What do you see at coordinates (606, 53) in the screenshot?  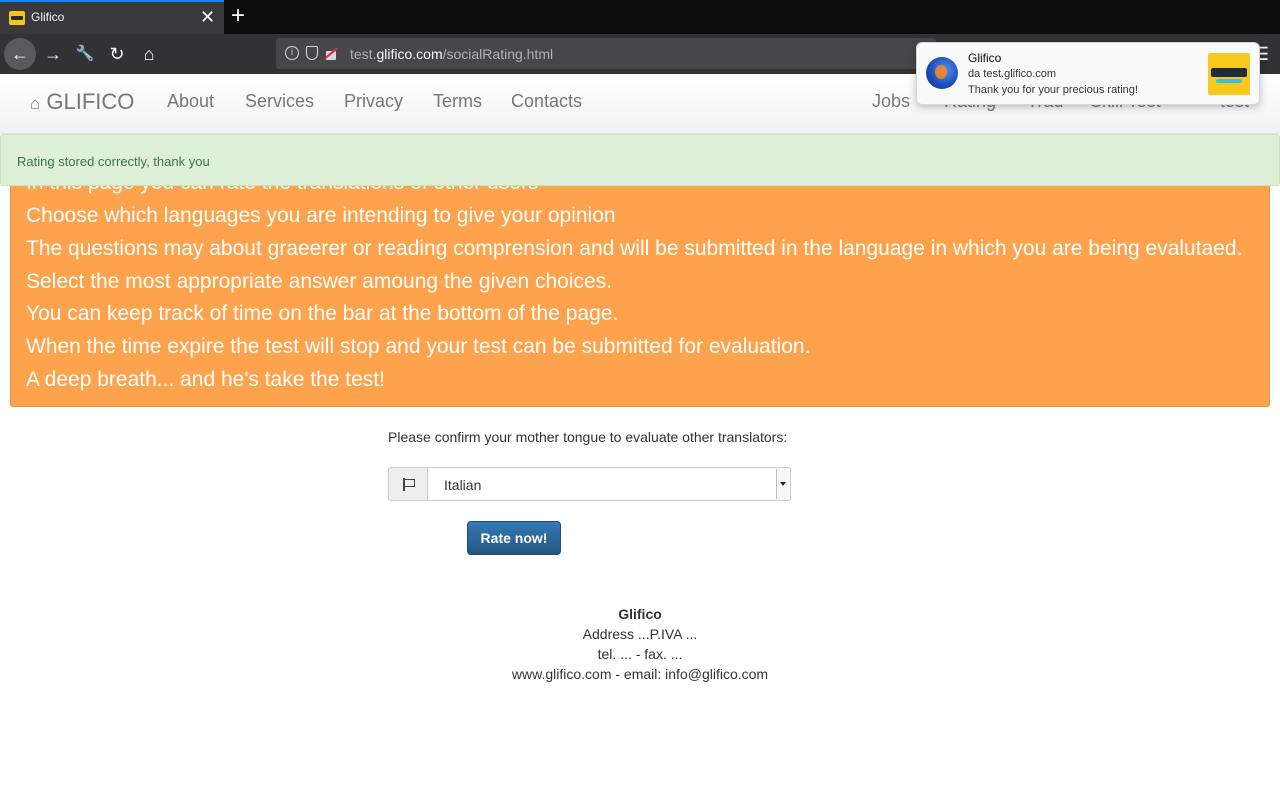 I see `address-bar: i test.glifico.com/socialRating.html` at bounding box center [606, 53].